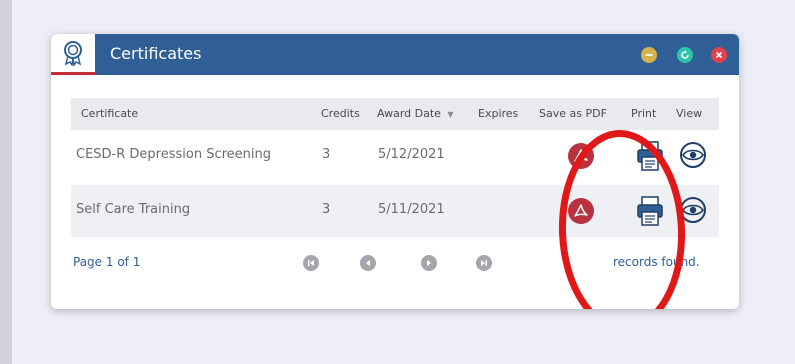  I want to click on prev-page-icon, so click(368, 263).